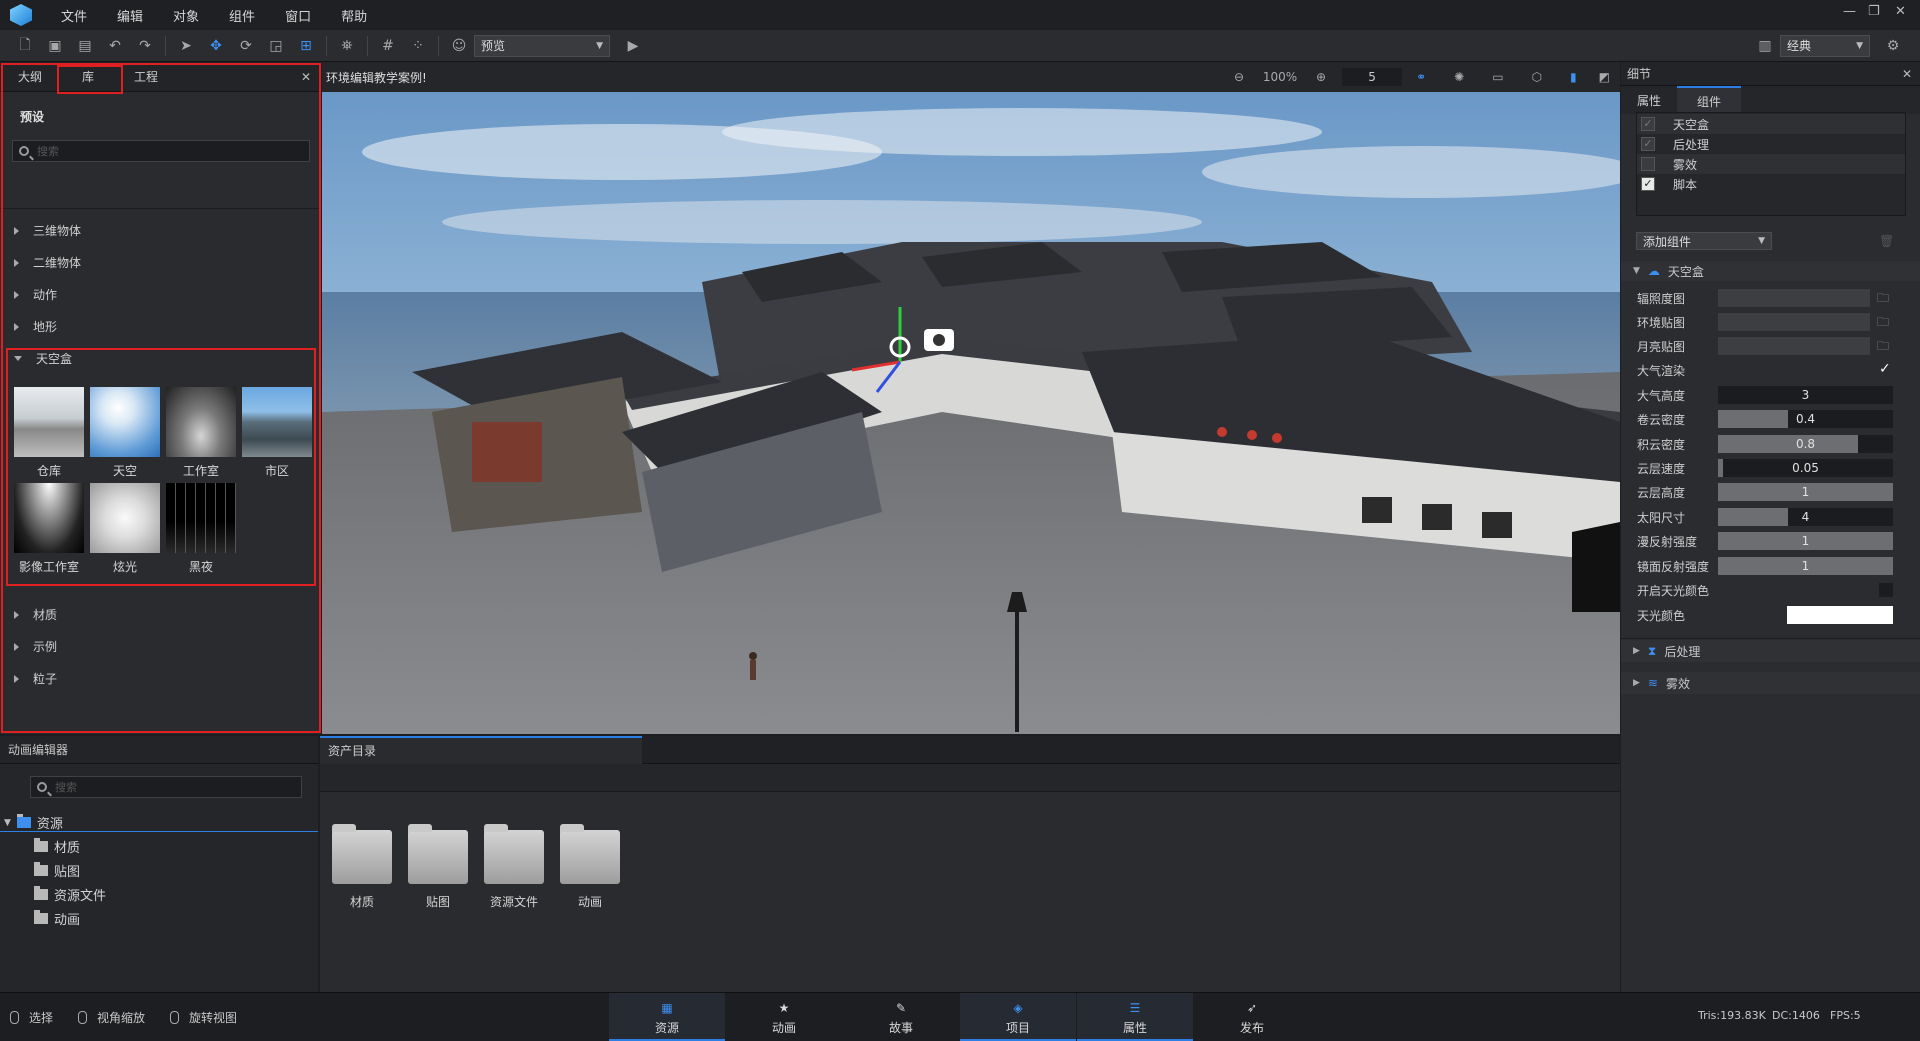  I want to click on bottom-tab-properties: ☰ 属性, so click(1135, 1017).